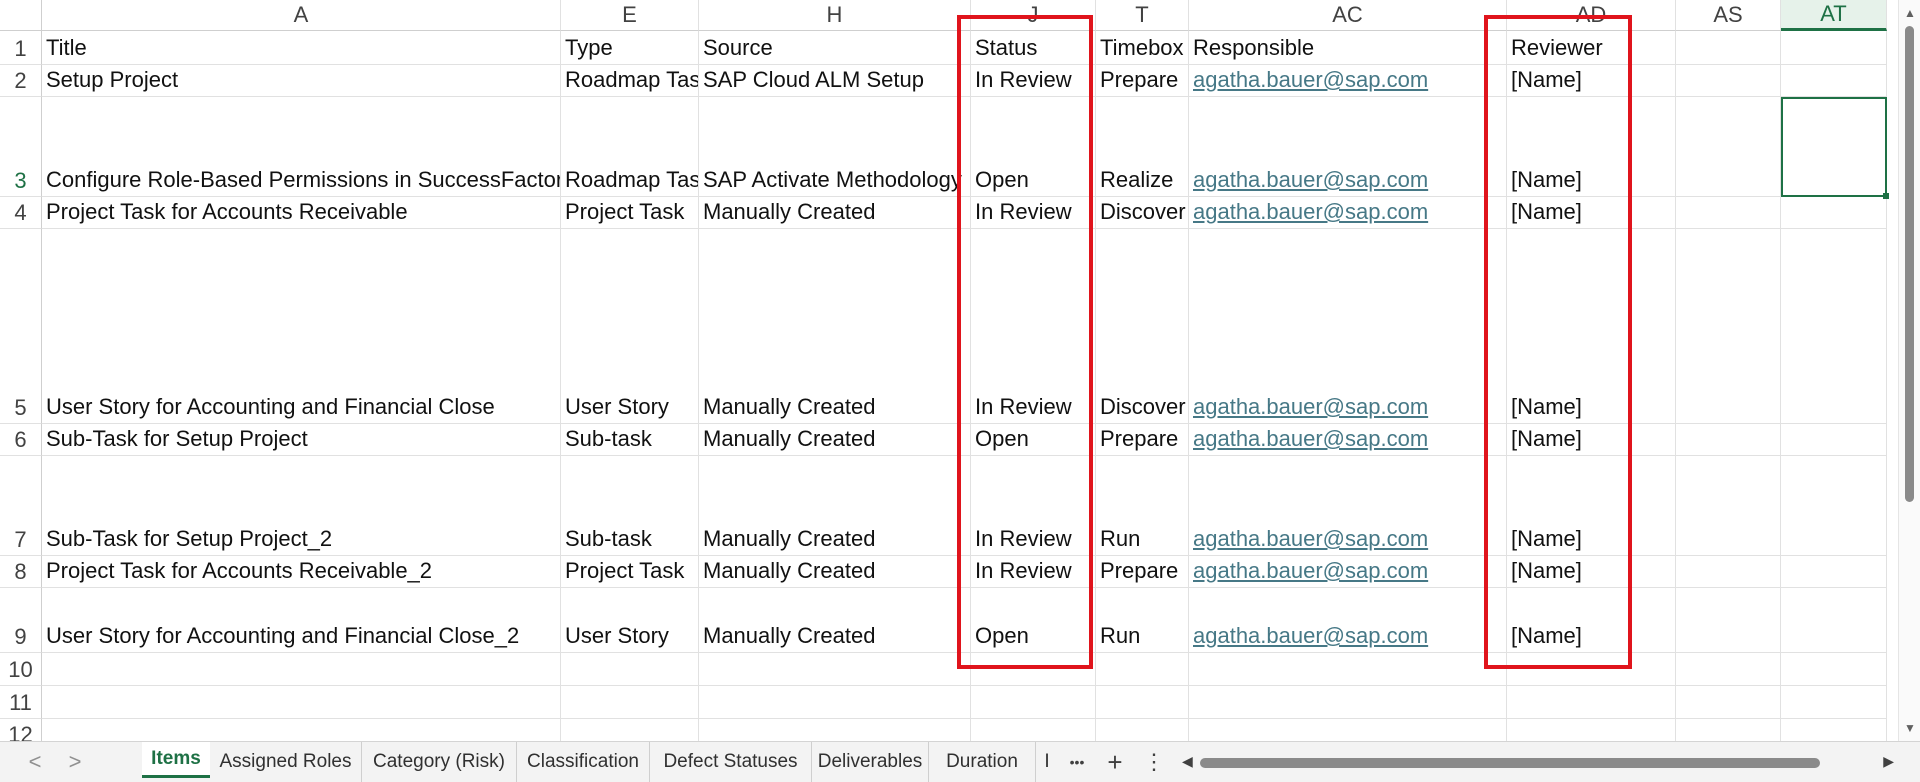 The image size is (1920, 782). I want to click on cell-timebox-row-6: Prepare, so click(1142, 440).